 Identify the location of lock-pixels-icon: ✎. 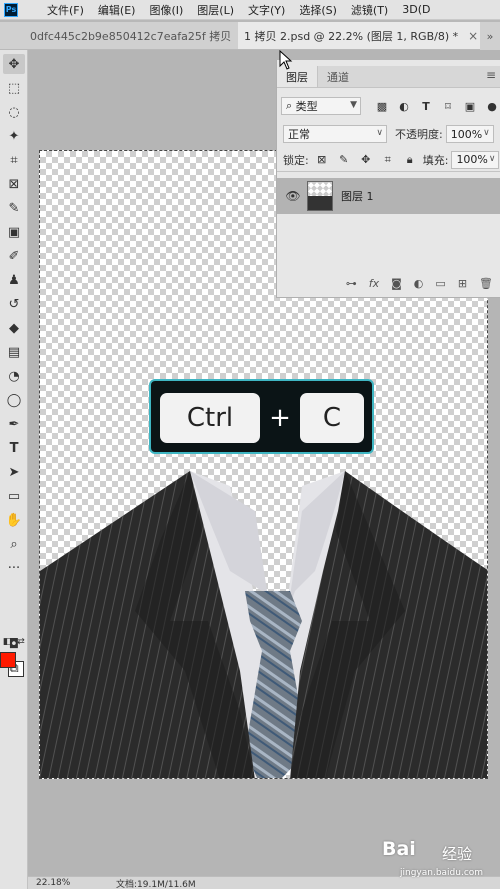
(344, 160).